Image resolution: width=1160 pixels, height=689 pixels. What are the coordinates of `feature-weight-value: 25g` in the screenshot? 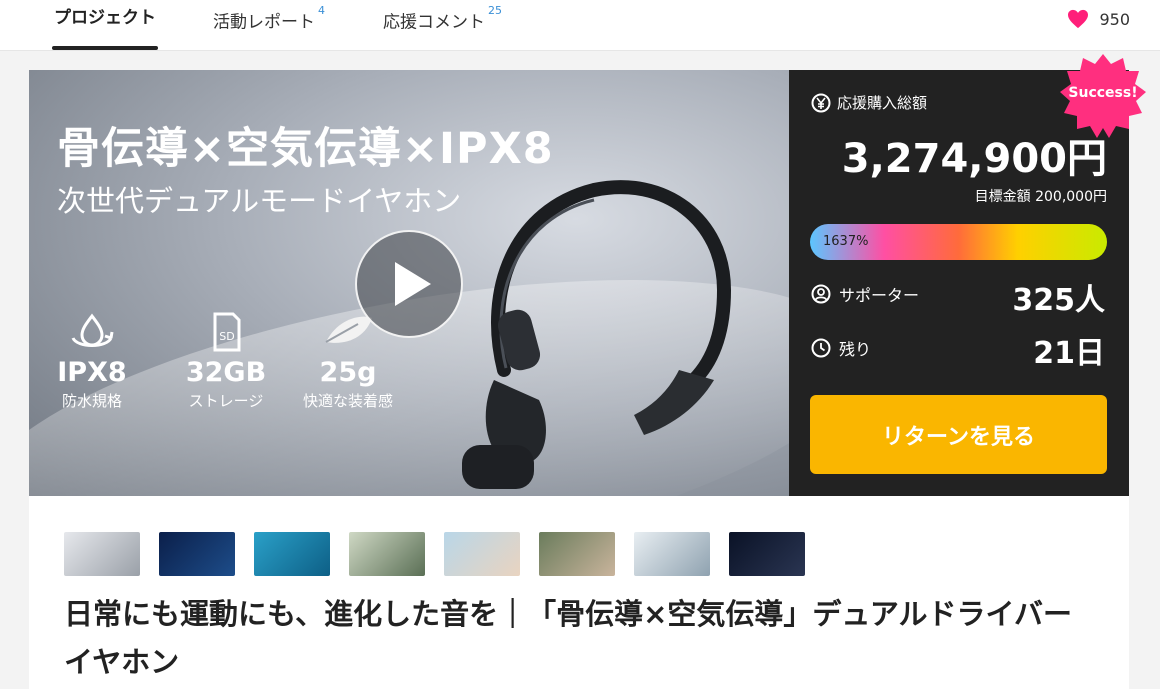 It's located at (348, 372).